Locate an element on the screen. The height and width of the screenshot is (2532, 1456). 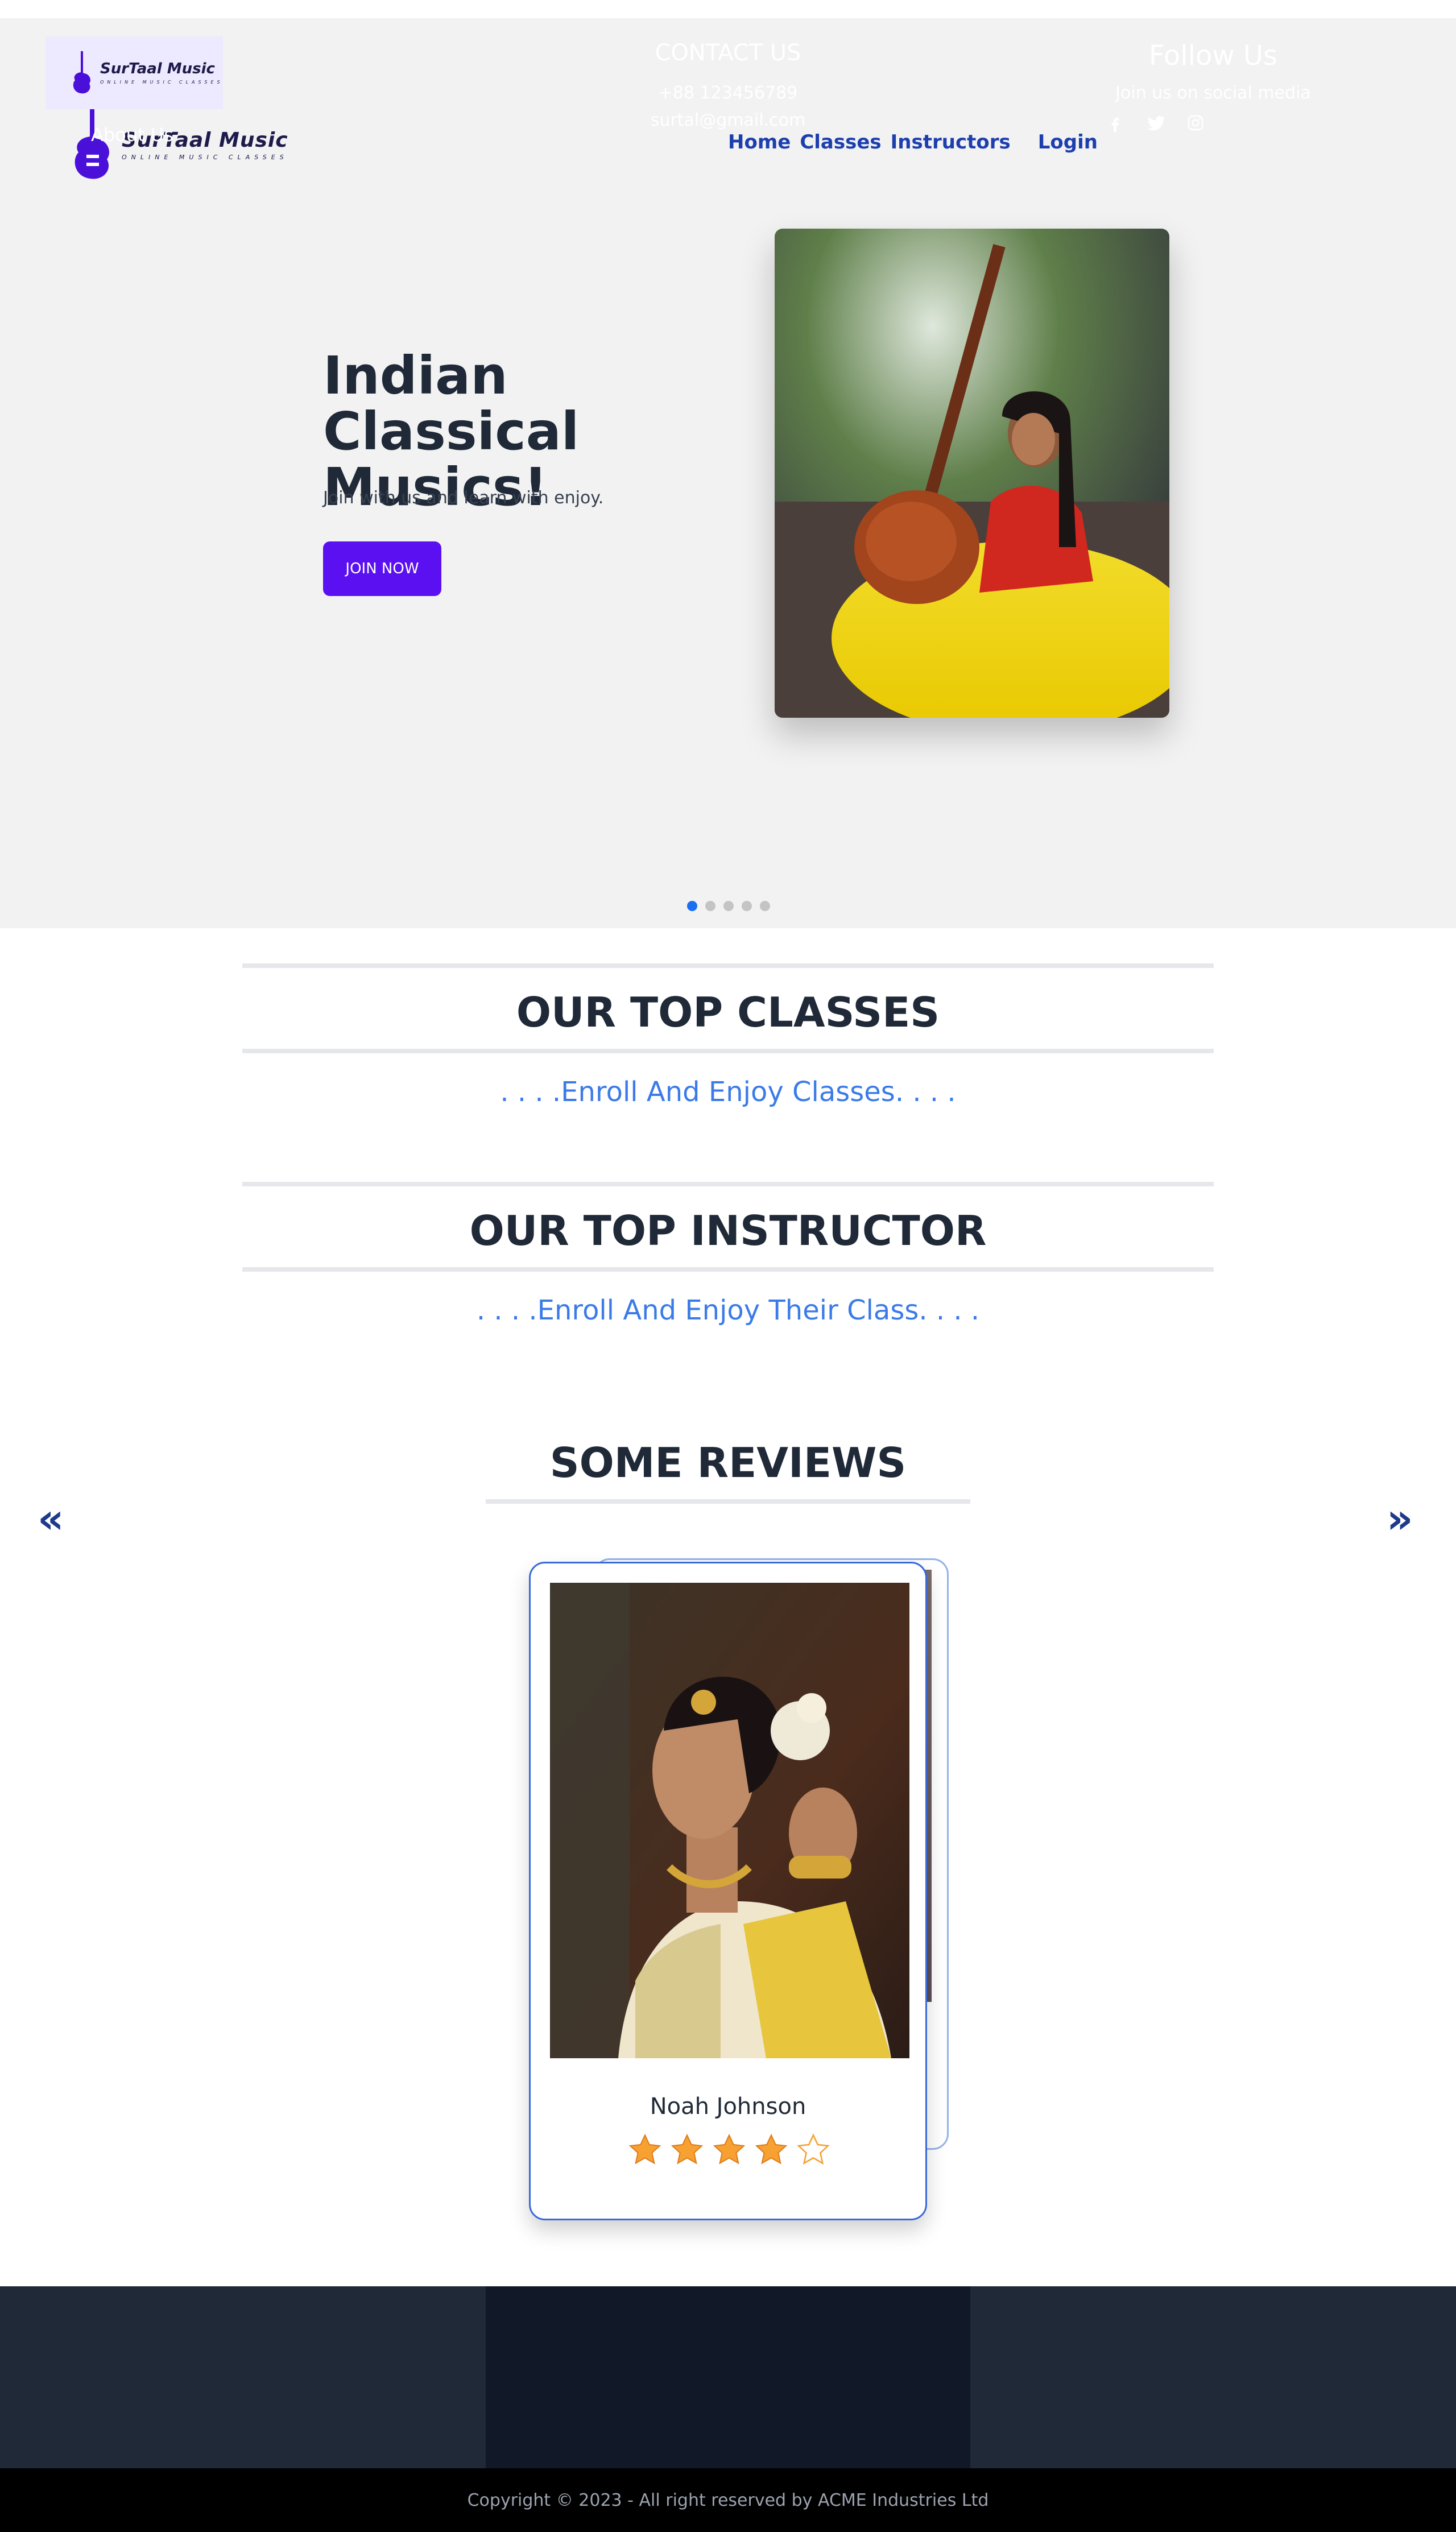
hero-photo is located at coordinates (972, 473).